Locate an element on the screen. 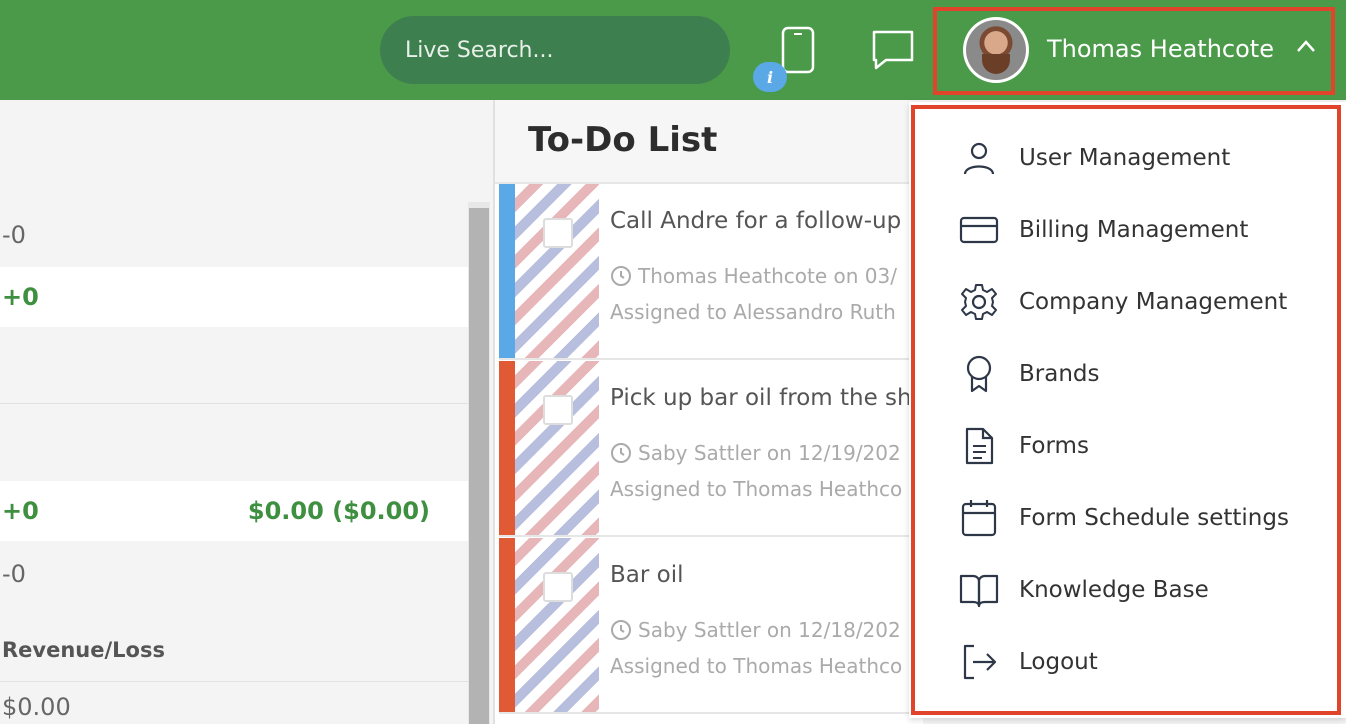  revenue-label: Revenue/Loss is located at coordinates (83, 650).